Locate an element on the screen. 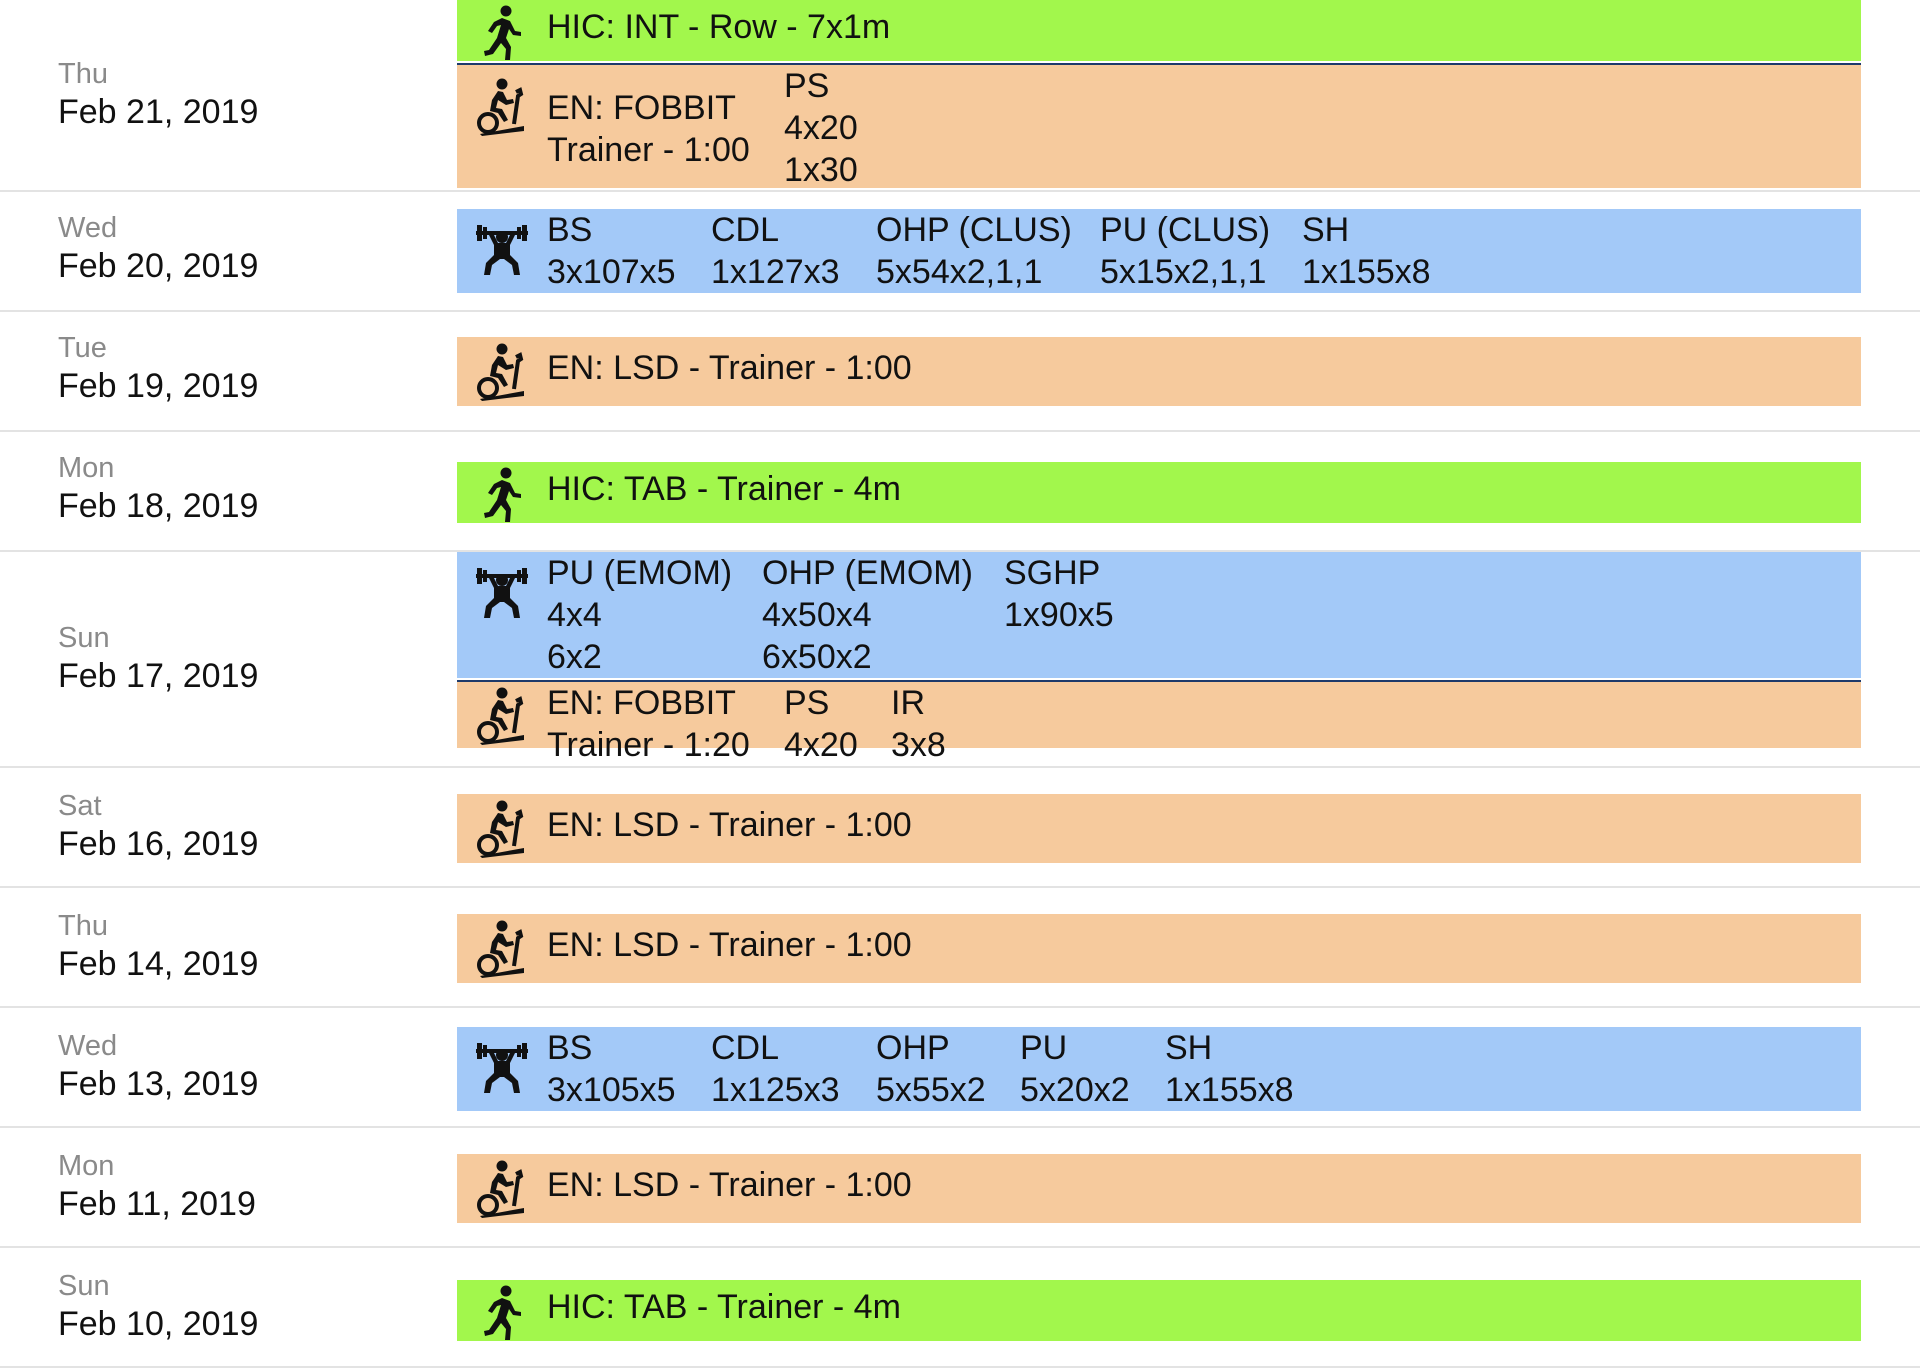 The width and height of the screenshot is (1922, 1368). day-row: Mon Feb 11, 2019 EN: LSD - Trainer - 1:00 is located at coordinates (960, 1188).